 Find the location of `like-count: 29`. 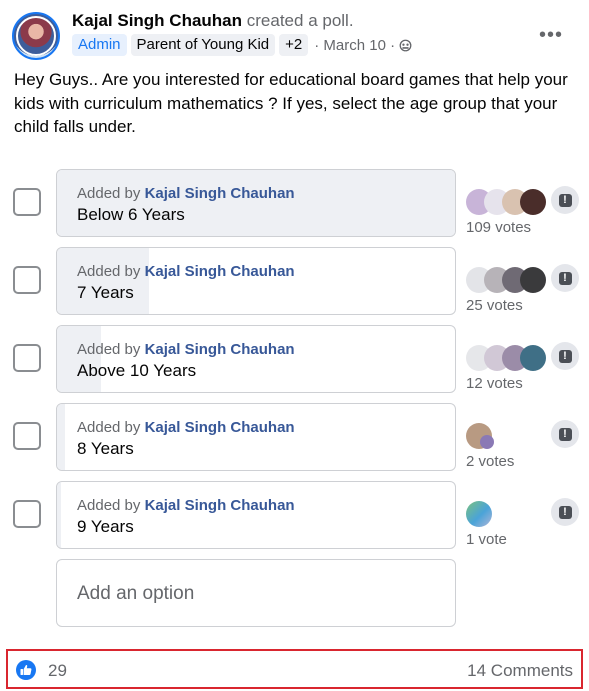

like-count: 29 is located at coordinates (57, 671).